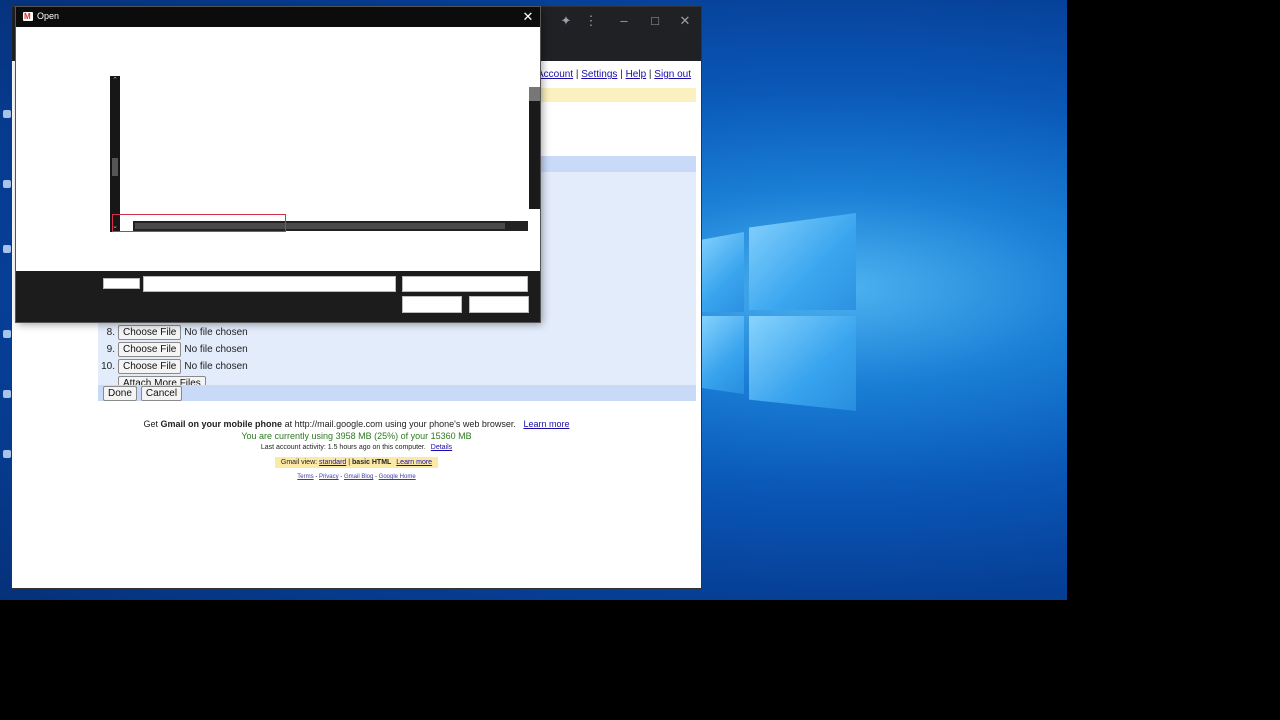 This screenshot has width=1280, height=720. I want to click on dialog-titlebar: Open ✕, so click(278, 17).